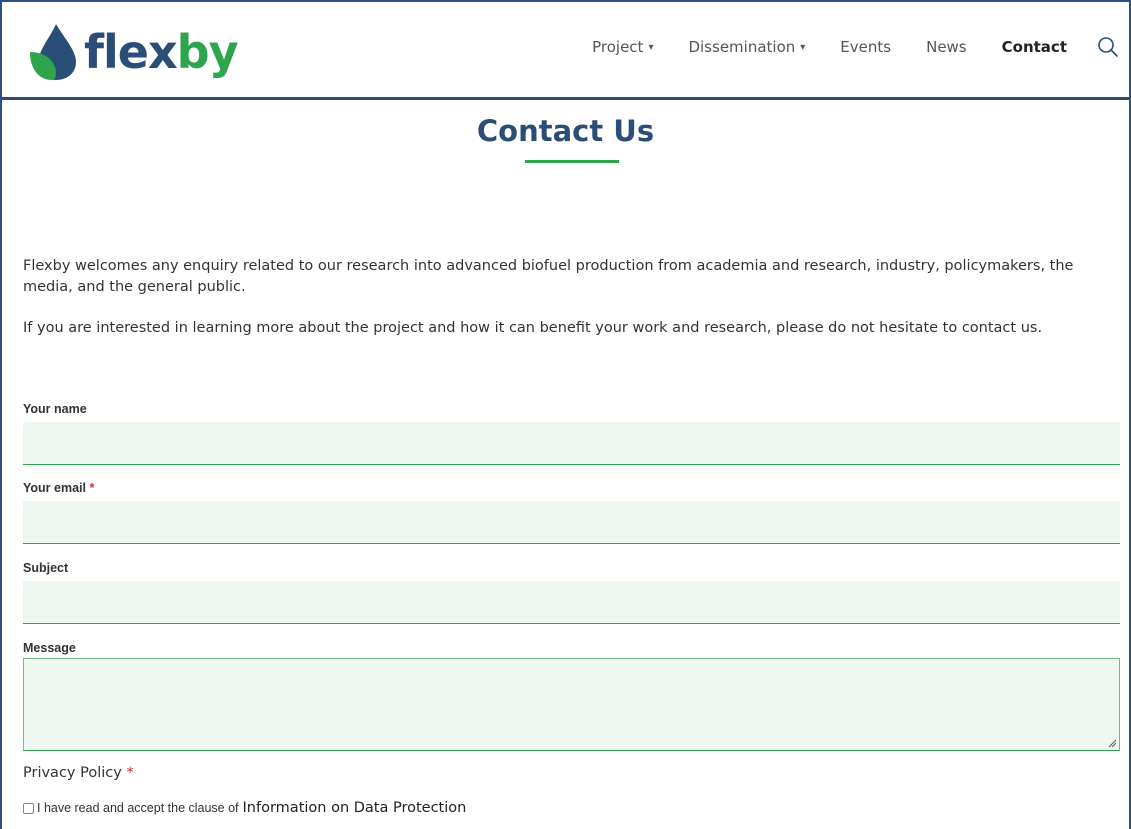 The image size is (1131, 829). Describe the element at coordinates (53, 52) in the screenshot. I see `leaf-drop-logo-icon` at that location.